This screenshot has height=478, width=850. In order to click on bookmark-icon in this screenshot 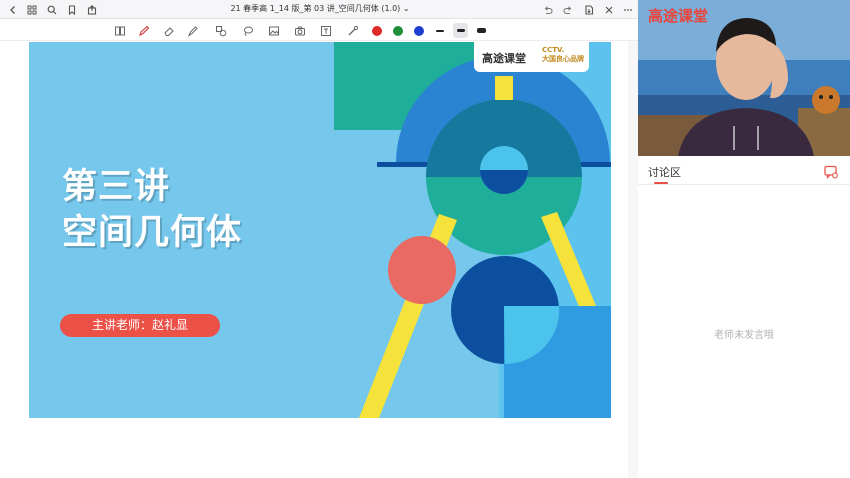, I will do `click(71, 9)`.